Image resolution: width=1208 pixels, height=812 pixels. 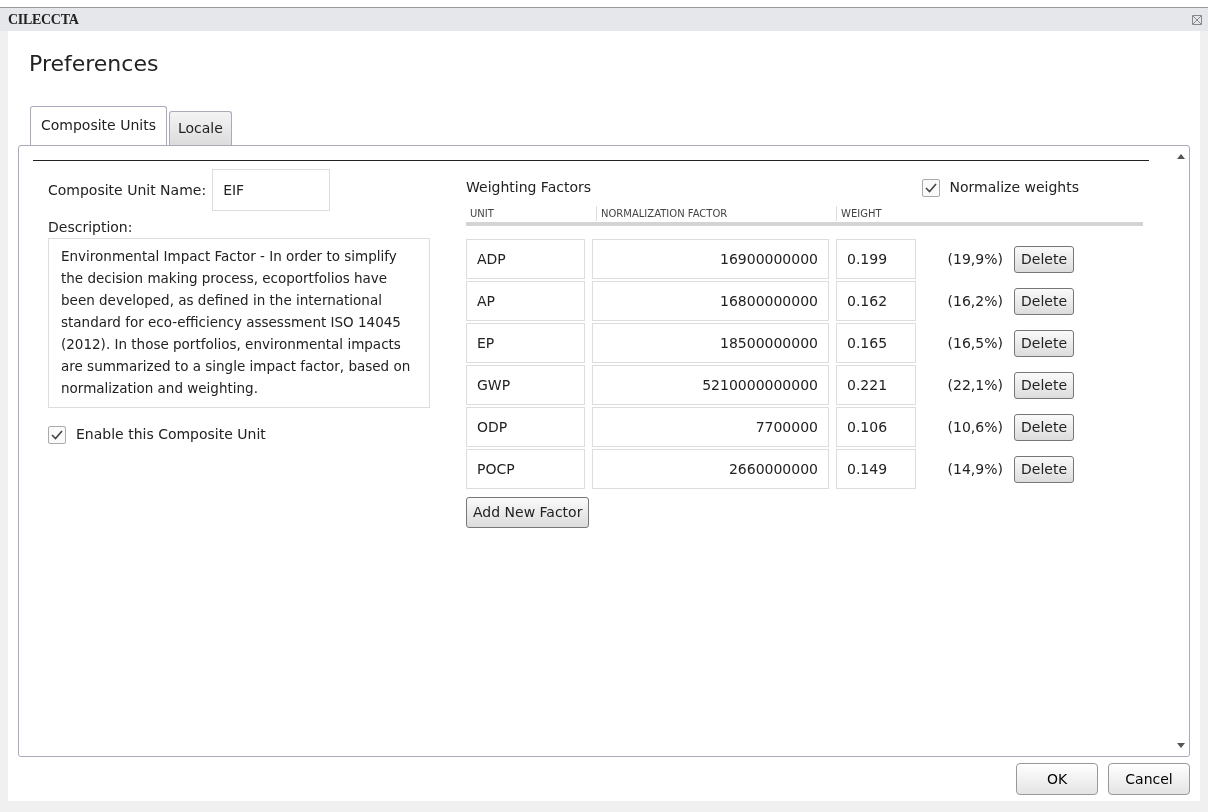 What do you see at coordinates (529, 188) in the screenshot?
I see `section-title: Weighting Factors` at bounding box center [529, 188].